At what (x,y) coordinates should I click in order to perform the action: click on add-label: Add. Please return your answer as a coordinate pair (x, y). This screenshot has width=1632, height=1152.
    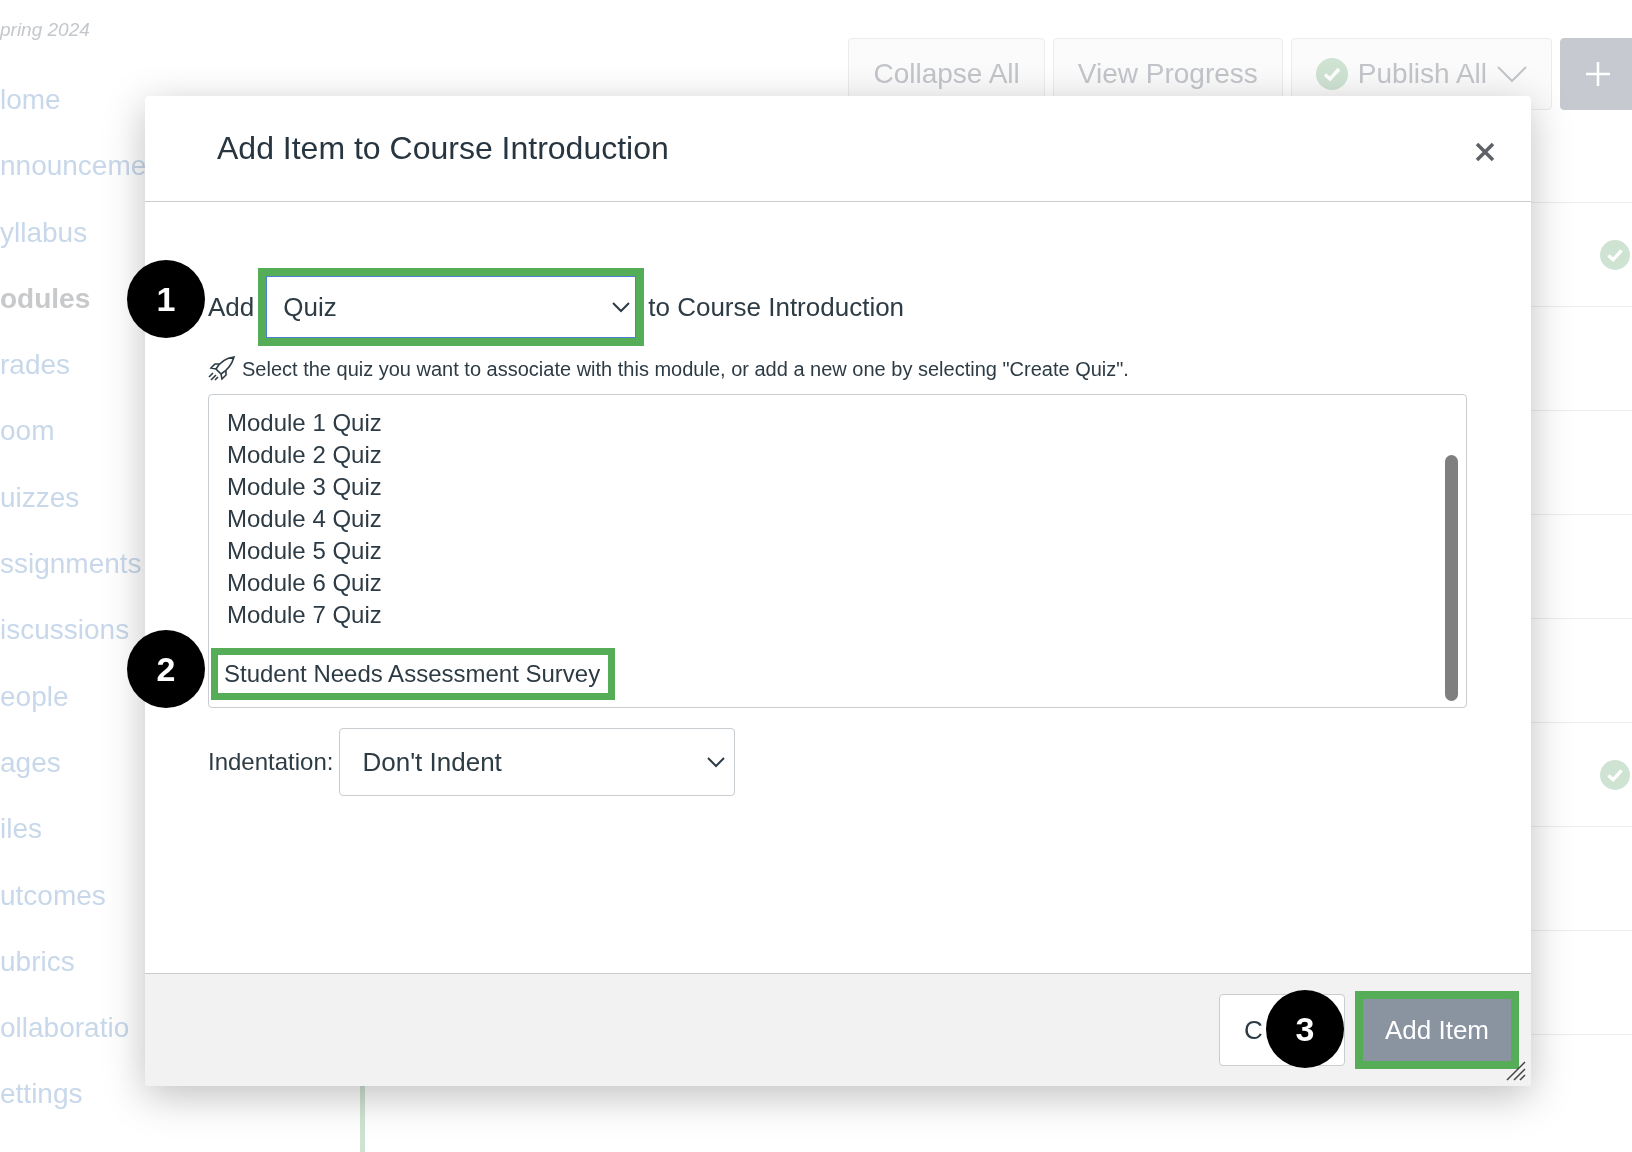
    Looking at the image, I should click on (231, 307).